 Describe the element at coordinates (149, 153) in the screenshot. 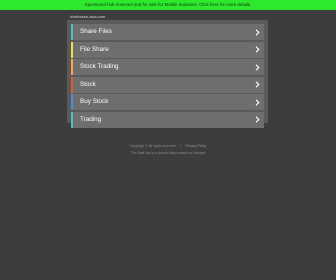

I see `disclaimer-prefix: The Sale link is a domain` at that location.